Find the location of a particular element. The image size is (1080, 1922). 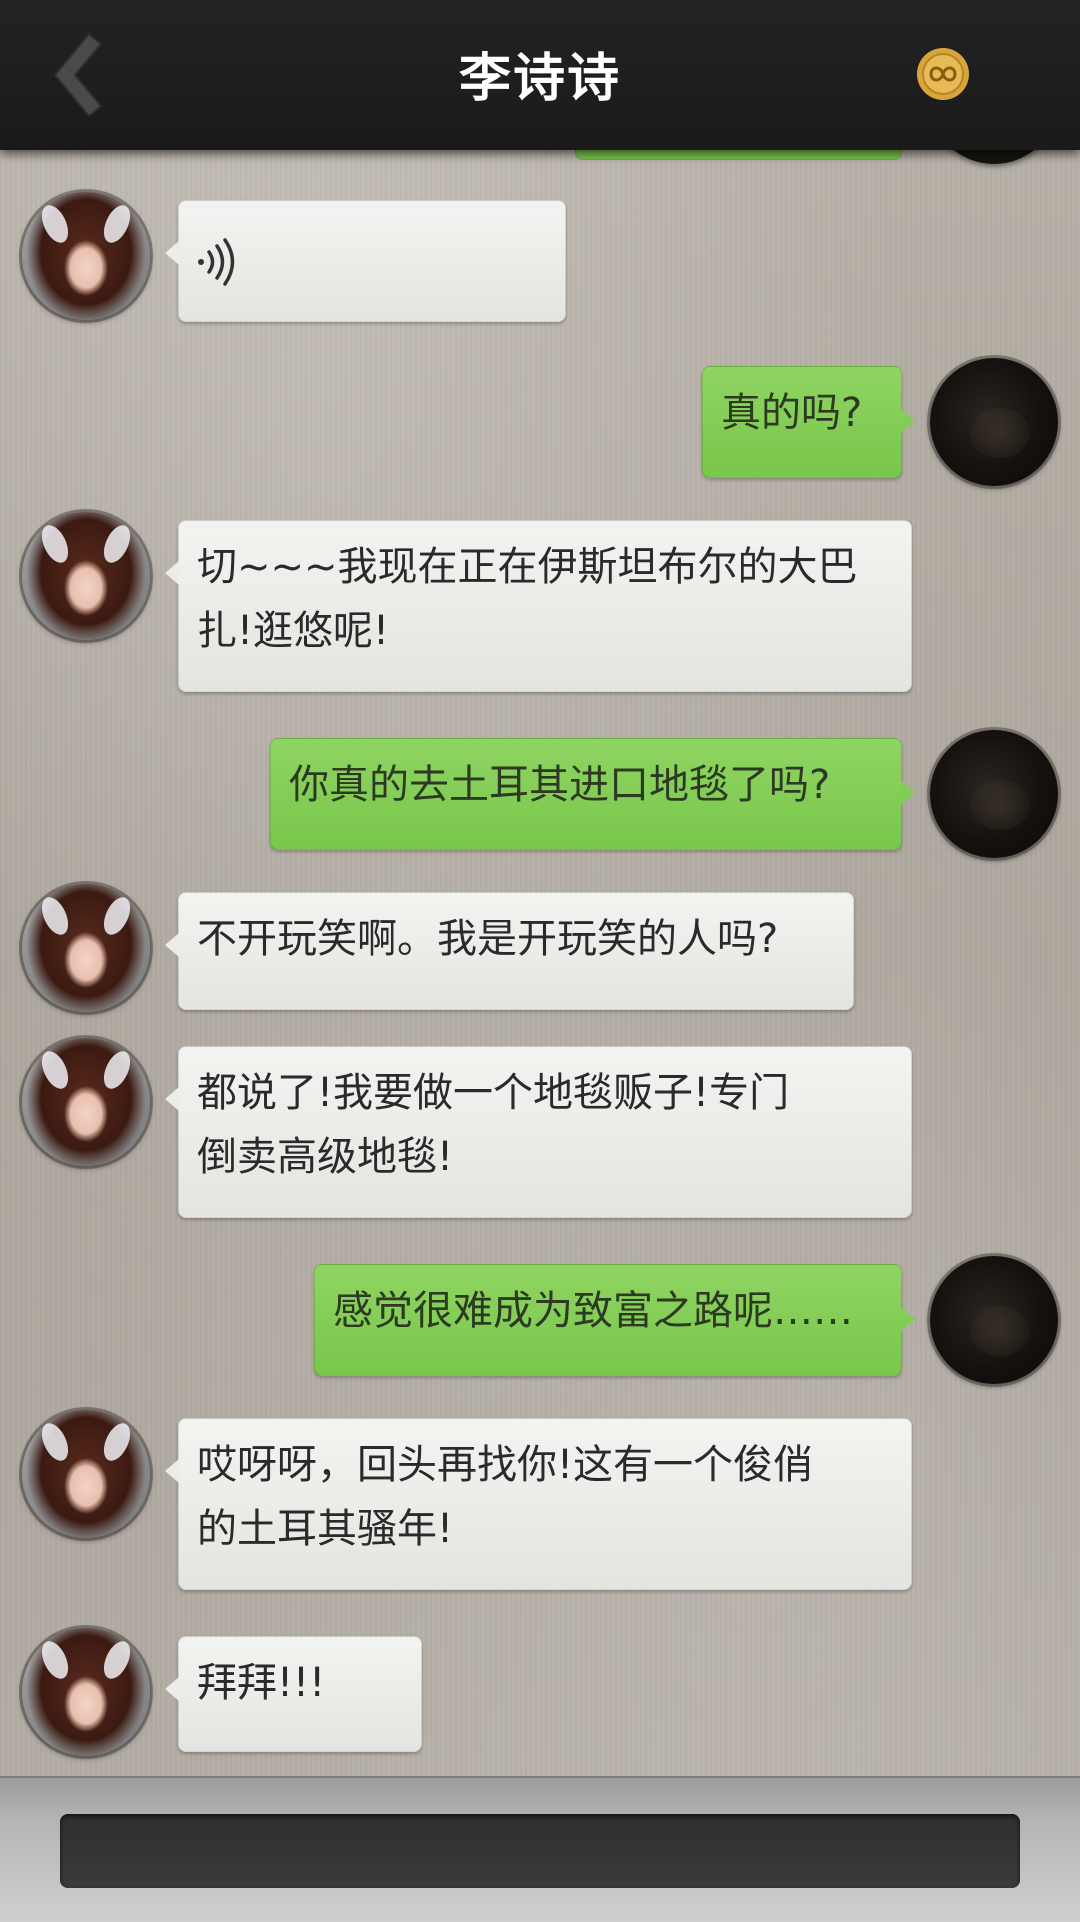

message-text: 不开玩笑啊。我是开玩笑的人吗? is located at coordinates (488, 939).